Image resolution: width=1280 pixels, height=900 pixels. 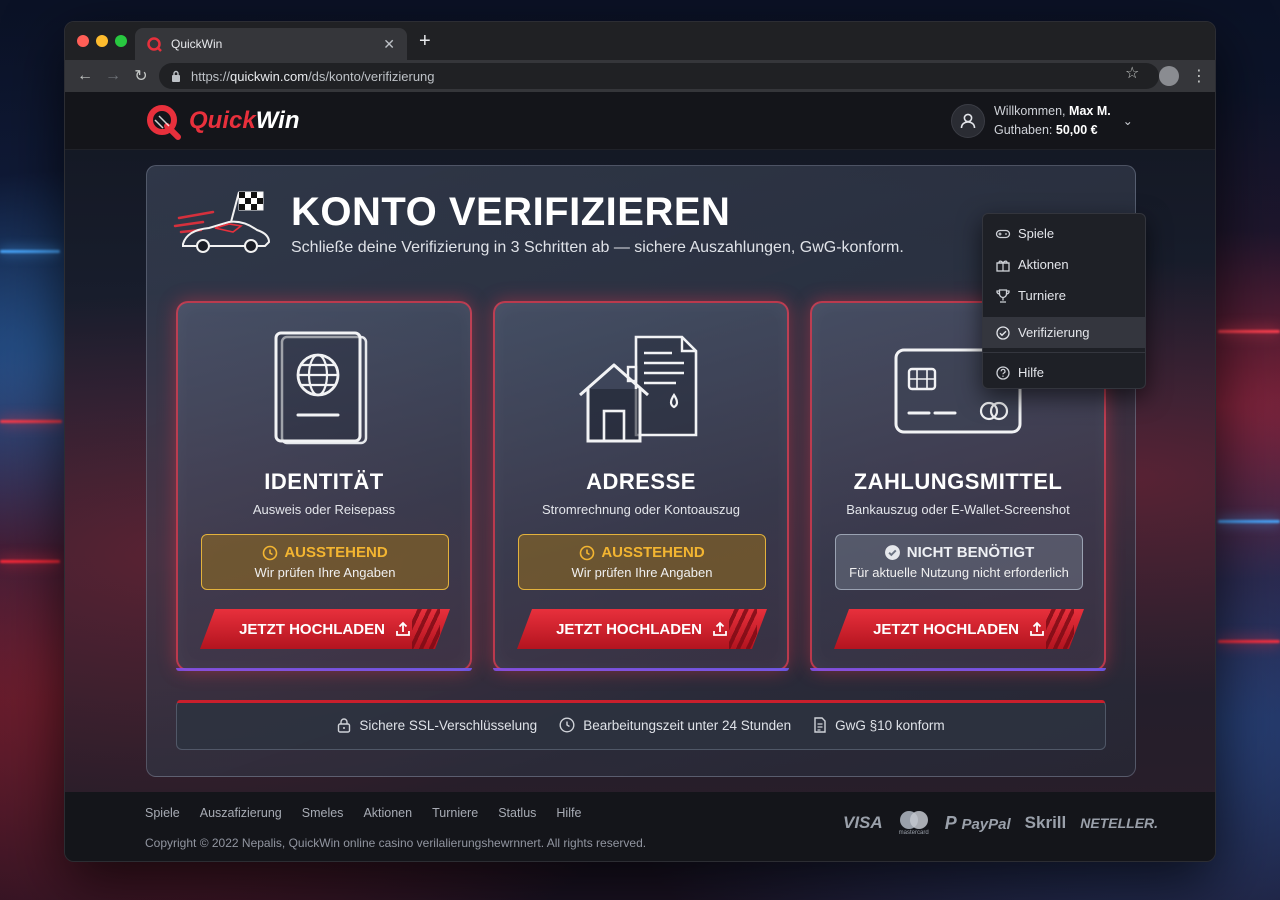 What do you see at coordinates (958, 669) in the screenshot?
I see `card-glow` at bounding box center [958, 669].